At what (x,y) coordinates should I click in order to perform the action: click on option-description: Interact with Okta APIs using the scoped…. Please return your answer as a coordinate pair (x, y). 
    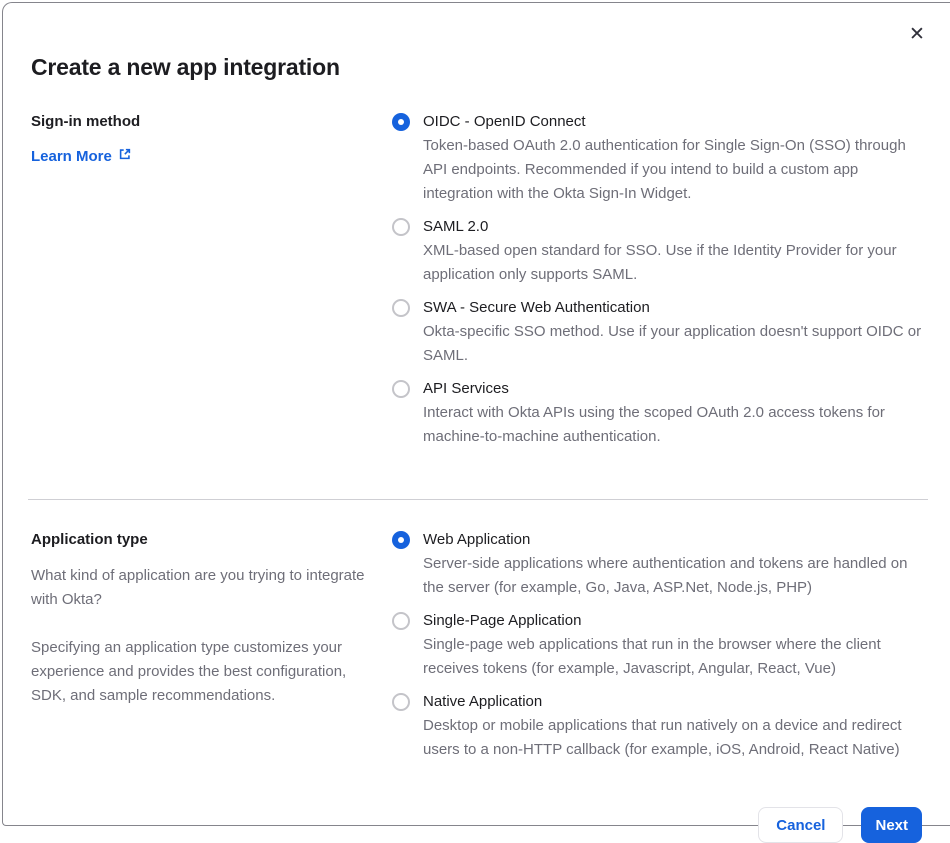
    Looking at the image, I should click on (654, 425).